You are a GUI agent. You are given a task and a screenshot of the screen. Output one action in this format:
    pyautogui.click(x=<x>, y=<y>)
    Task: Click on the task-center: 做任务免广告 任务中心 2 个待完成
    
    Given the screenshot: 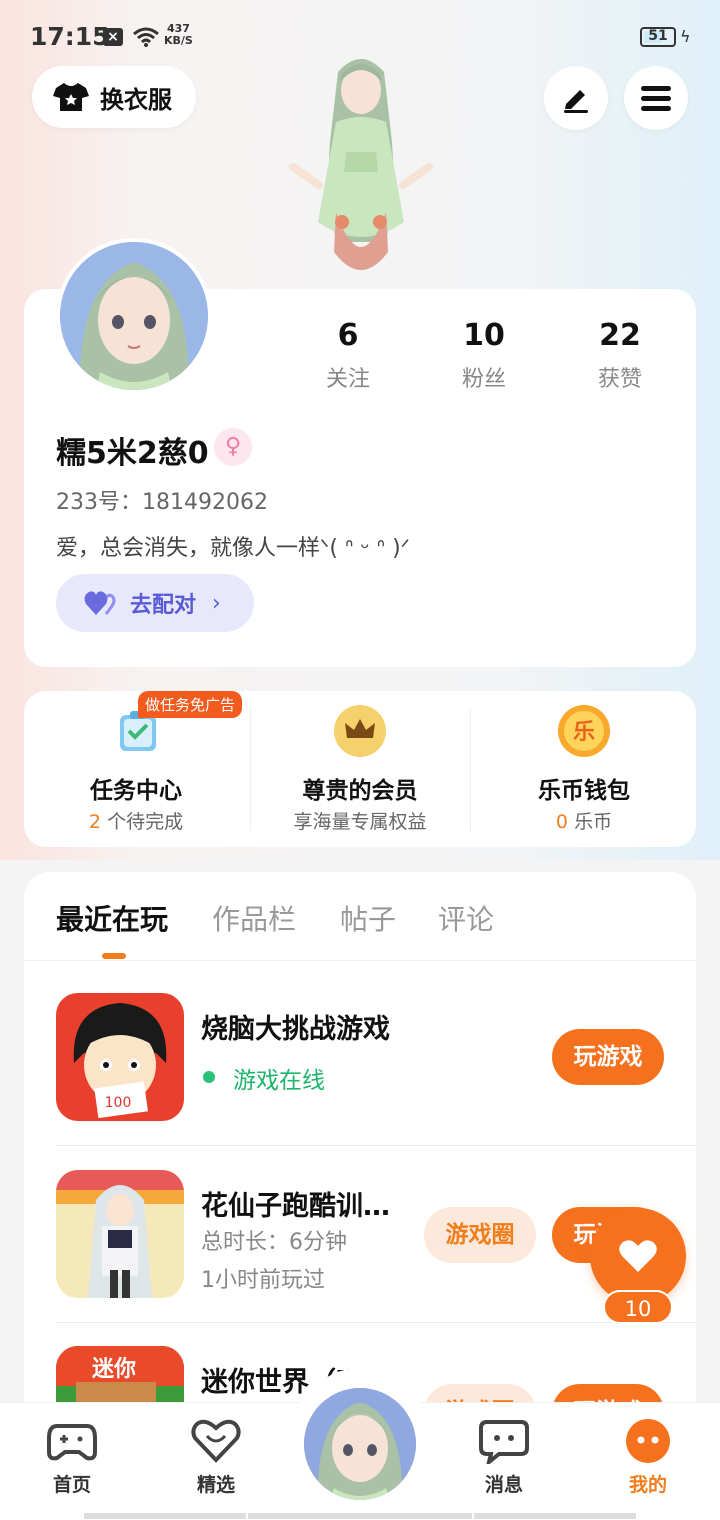 What is the action you would take?
    pyautogui.click(x=136, y=769)
    